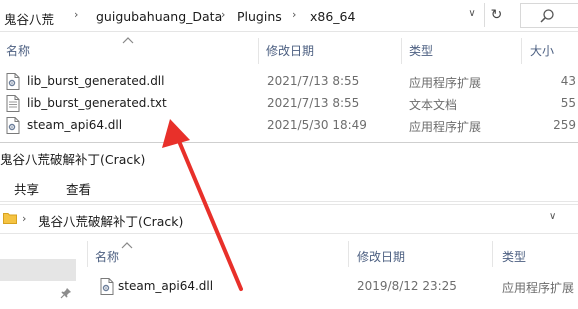 The width and height of the screenshot is (578, 309). I want to click on file-size: 259, so click(564, 125).